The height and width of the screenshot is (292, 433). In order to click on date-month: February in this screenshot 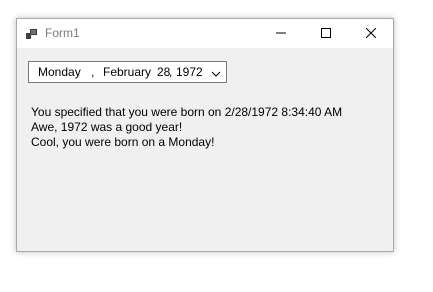, I will do `click(127, 72)`.